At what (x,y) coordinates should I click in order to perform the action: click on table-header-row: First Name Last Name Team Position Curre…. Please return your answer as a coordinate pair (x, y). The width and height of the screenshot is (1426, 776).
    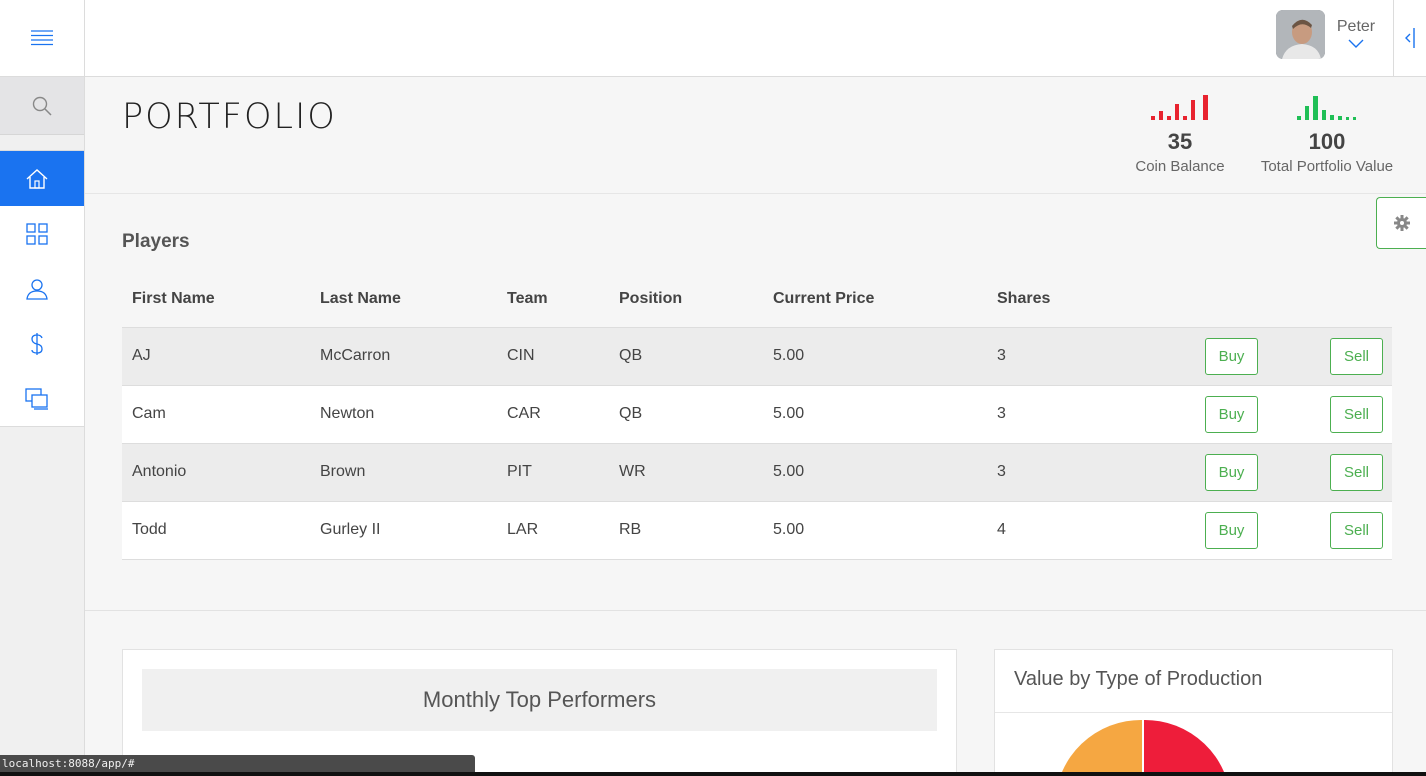
    Looking at the image, I should click on (757, 305).